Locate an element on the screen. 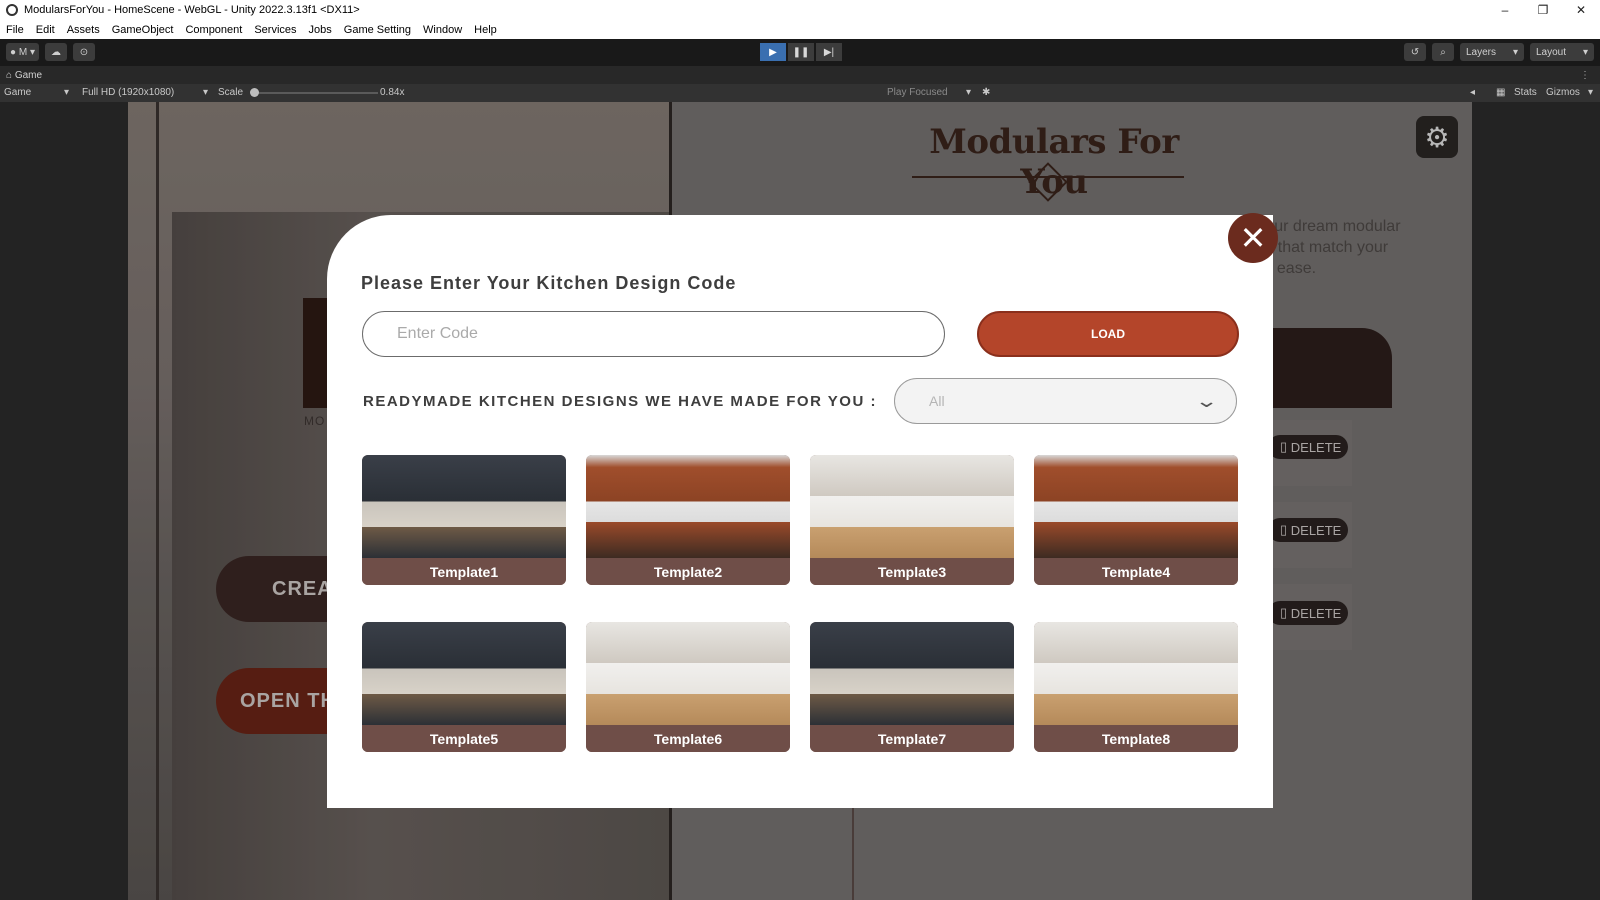 Image resolution: width=1600 pixels, height=900 pixels. bug-icon: ✱ is located at coordinates (986, 92).